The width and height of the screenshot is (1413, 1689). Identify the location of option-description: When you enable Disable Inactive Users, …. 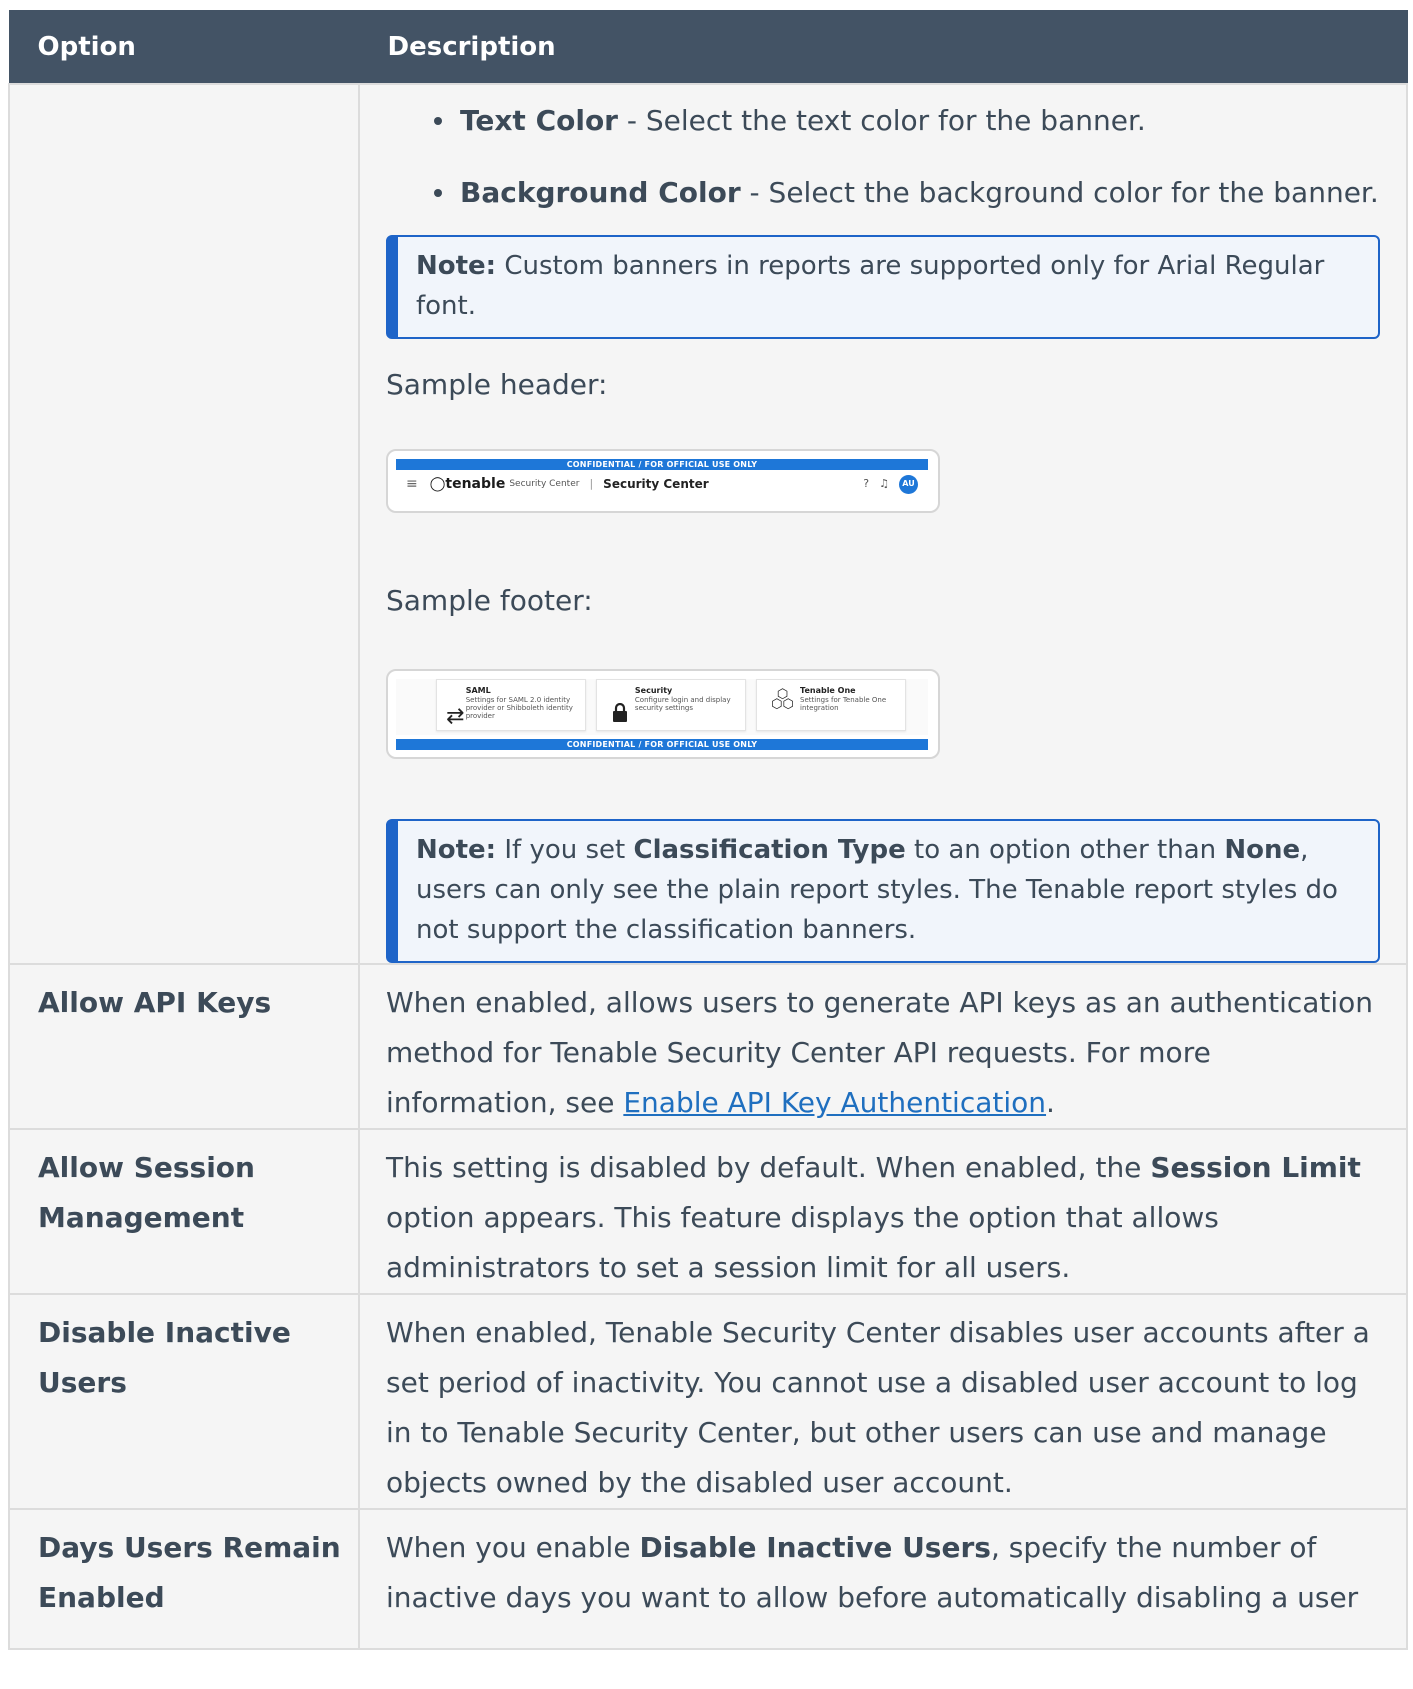
(883, 1579).